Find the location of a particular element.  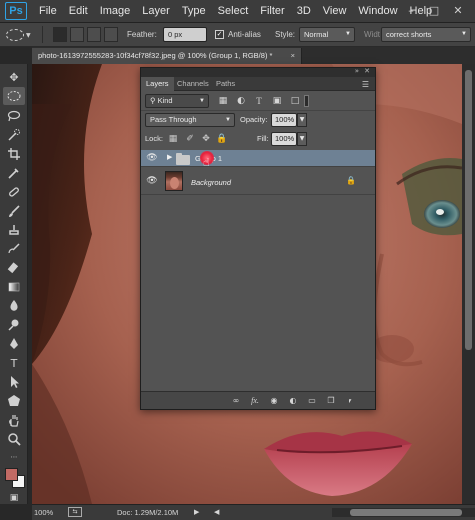

panel-menu-icon: ☰ is located at coordinates (365, 84).